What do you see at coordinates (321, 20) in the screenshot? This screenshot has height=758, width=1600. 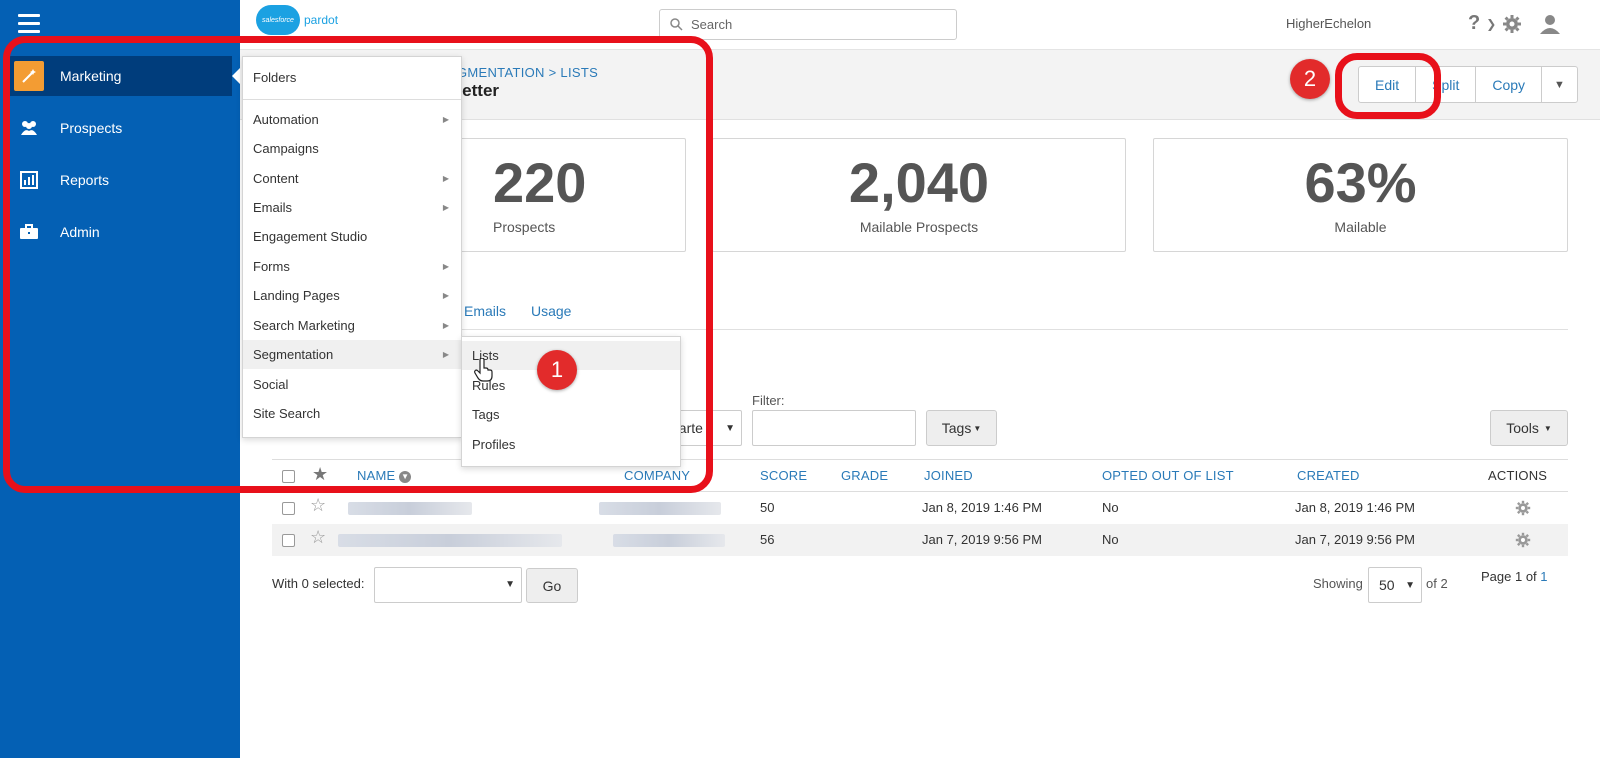 I see `logo-text: pardot` at bounding box center [321, 20].